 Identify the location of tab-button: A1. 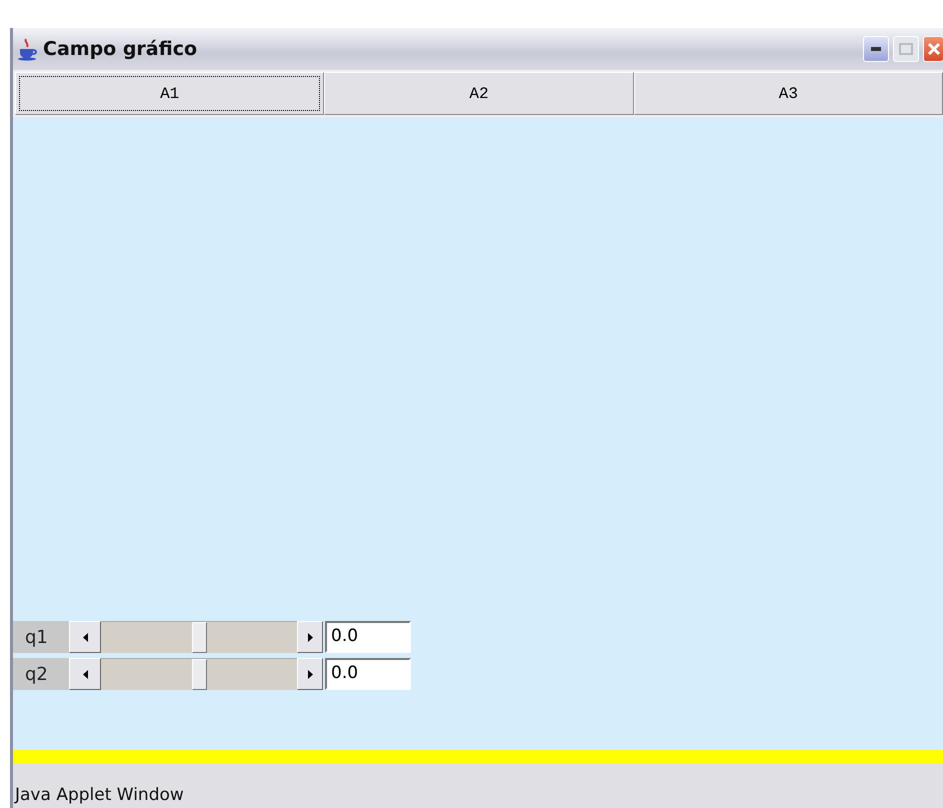
(169, 93).